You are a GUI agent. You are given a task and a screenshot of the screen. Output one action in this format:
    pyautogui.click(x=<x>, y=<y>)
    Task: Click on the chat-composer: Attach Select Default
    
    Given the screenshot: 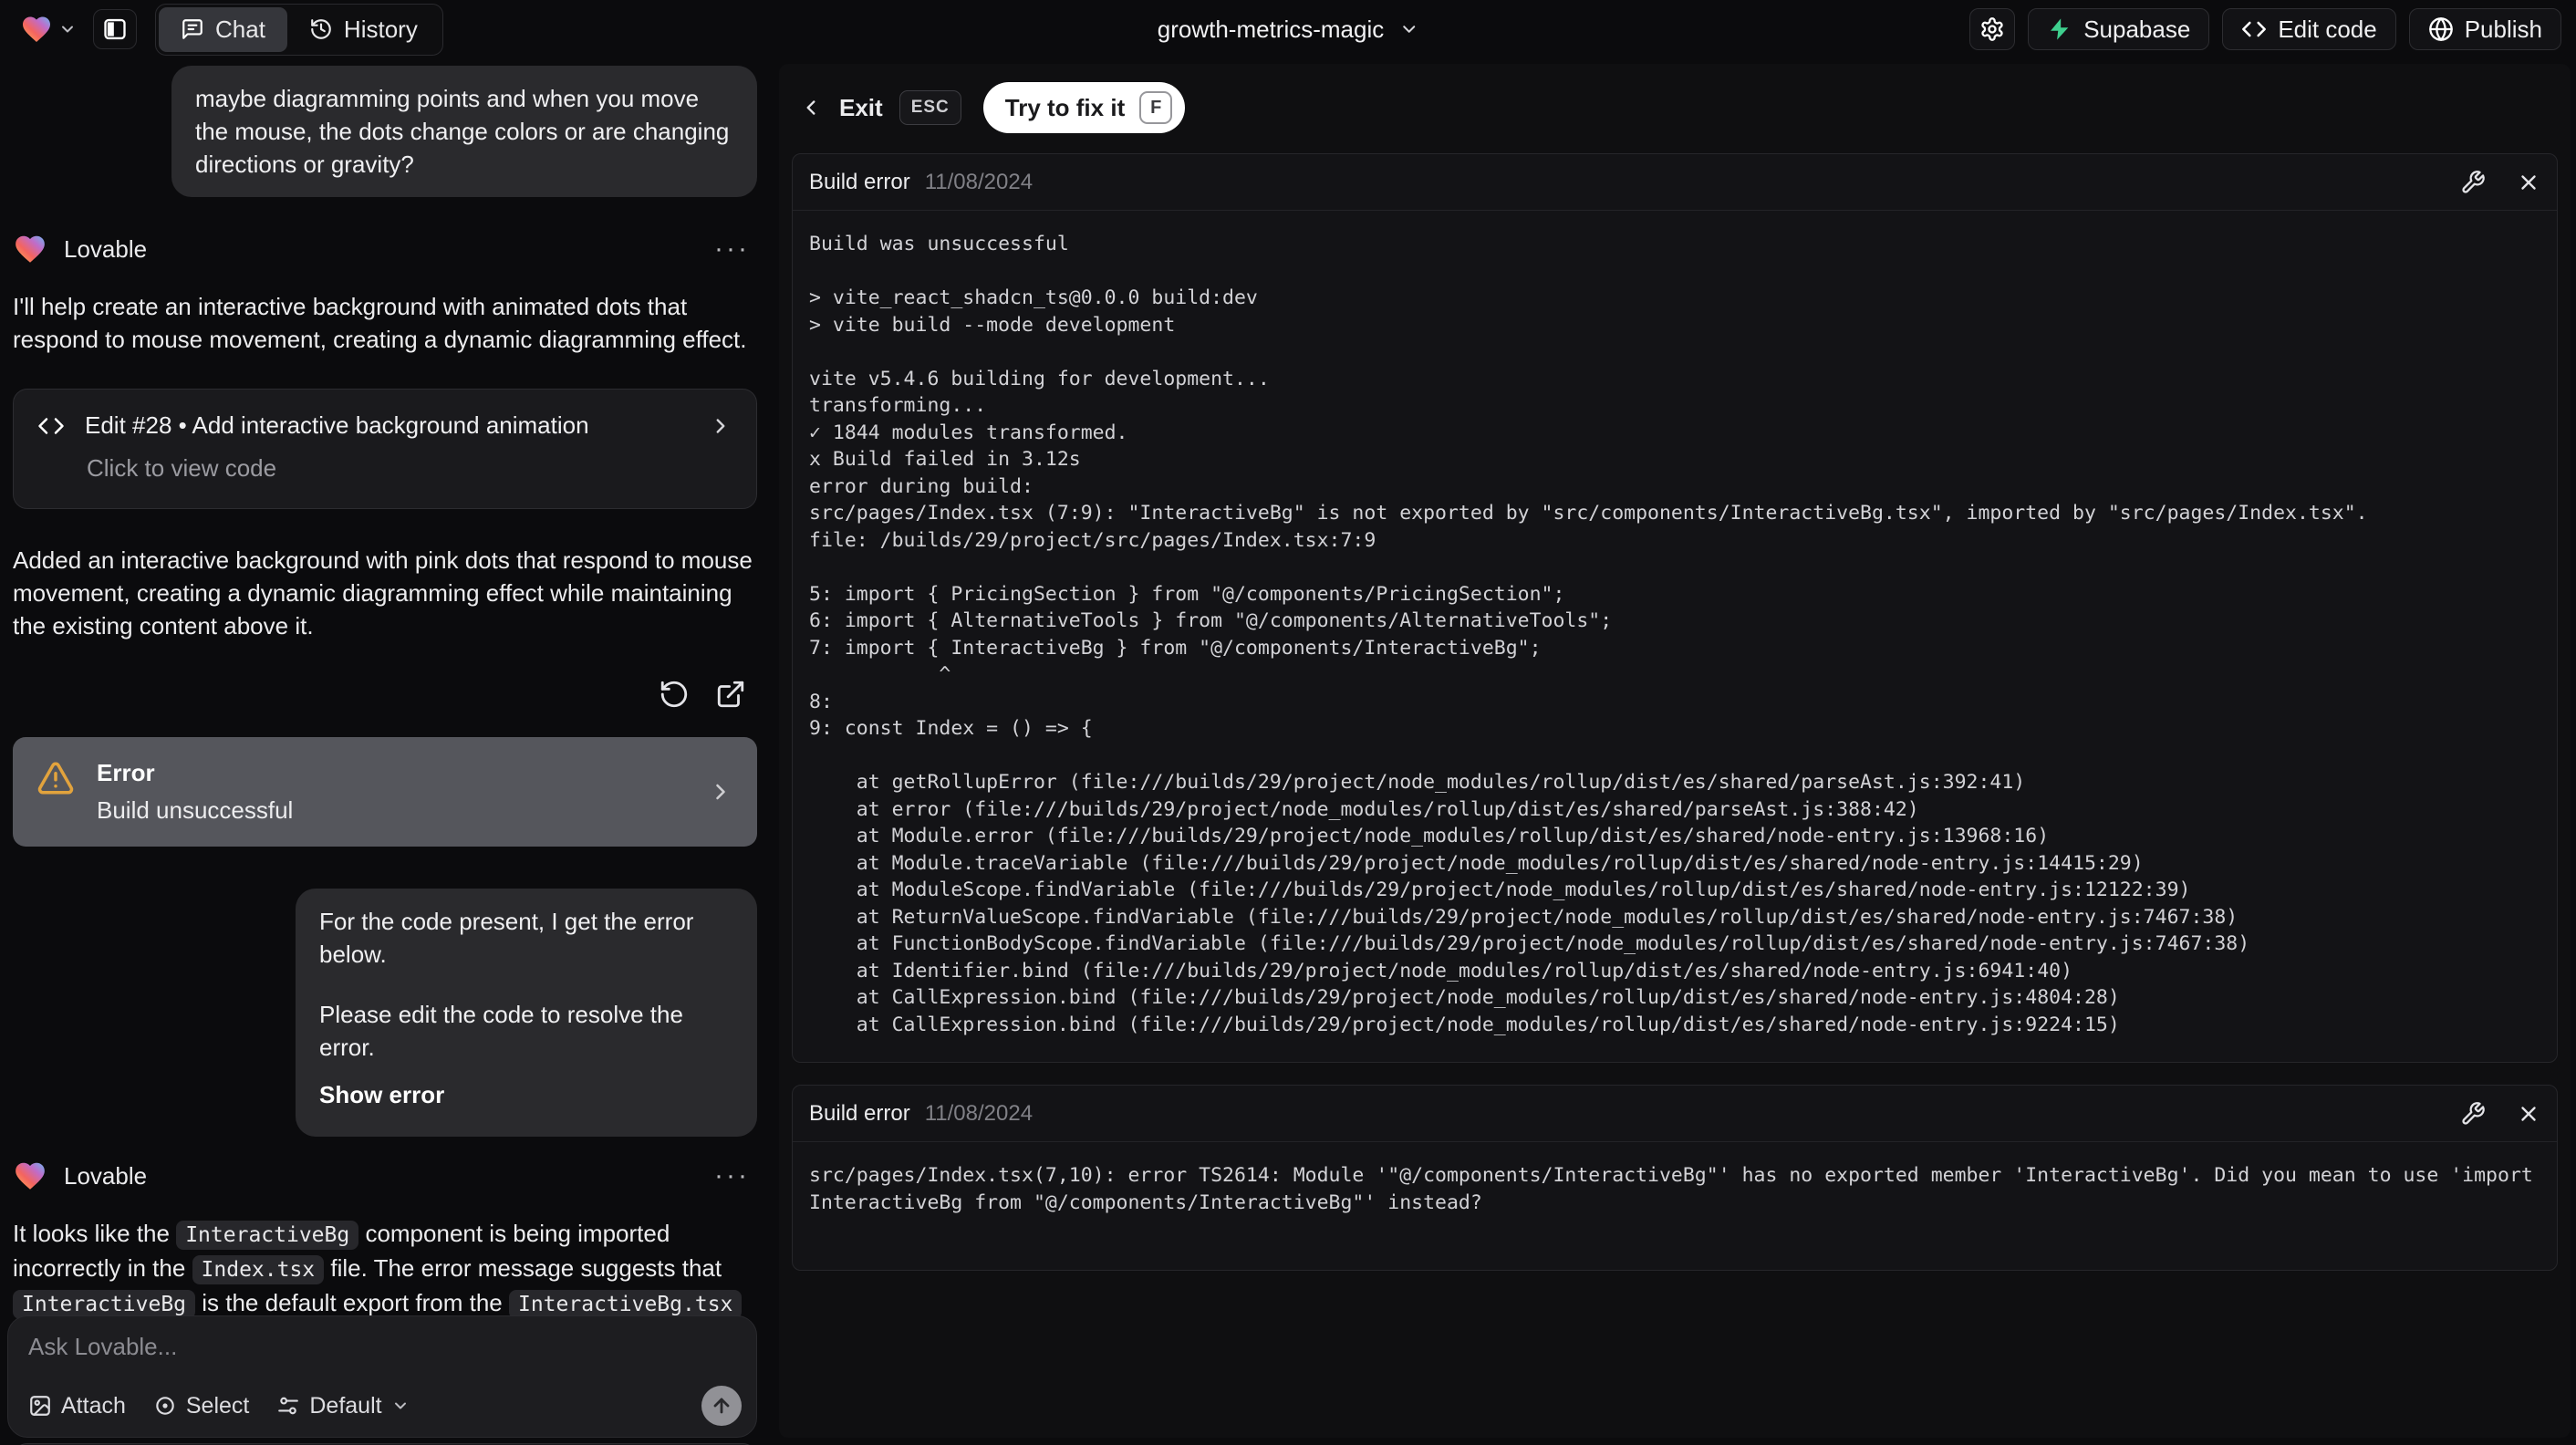 What is the action you would take?
    pyautogui.click(x=382, y=1376)
    